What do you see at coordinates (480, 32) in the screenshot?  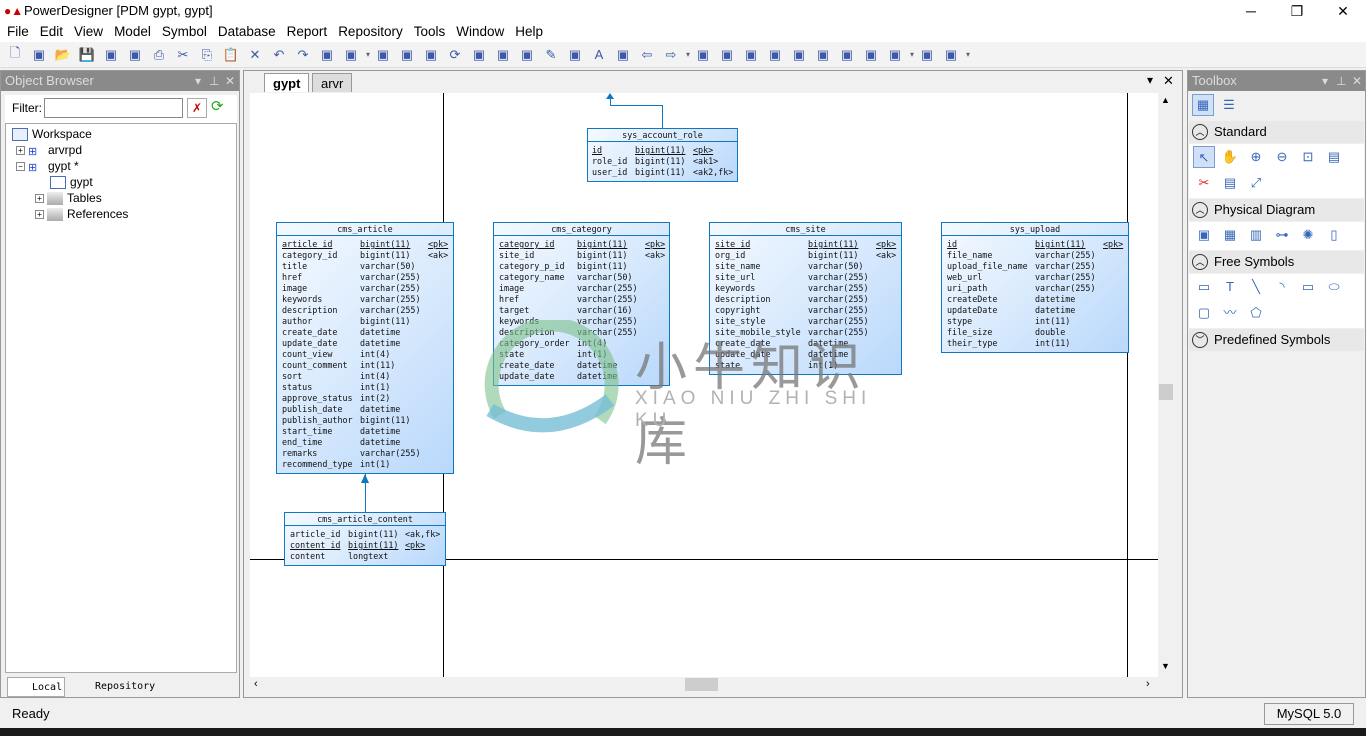 I see `menu-window: Window` at bounding box center [480, 32].